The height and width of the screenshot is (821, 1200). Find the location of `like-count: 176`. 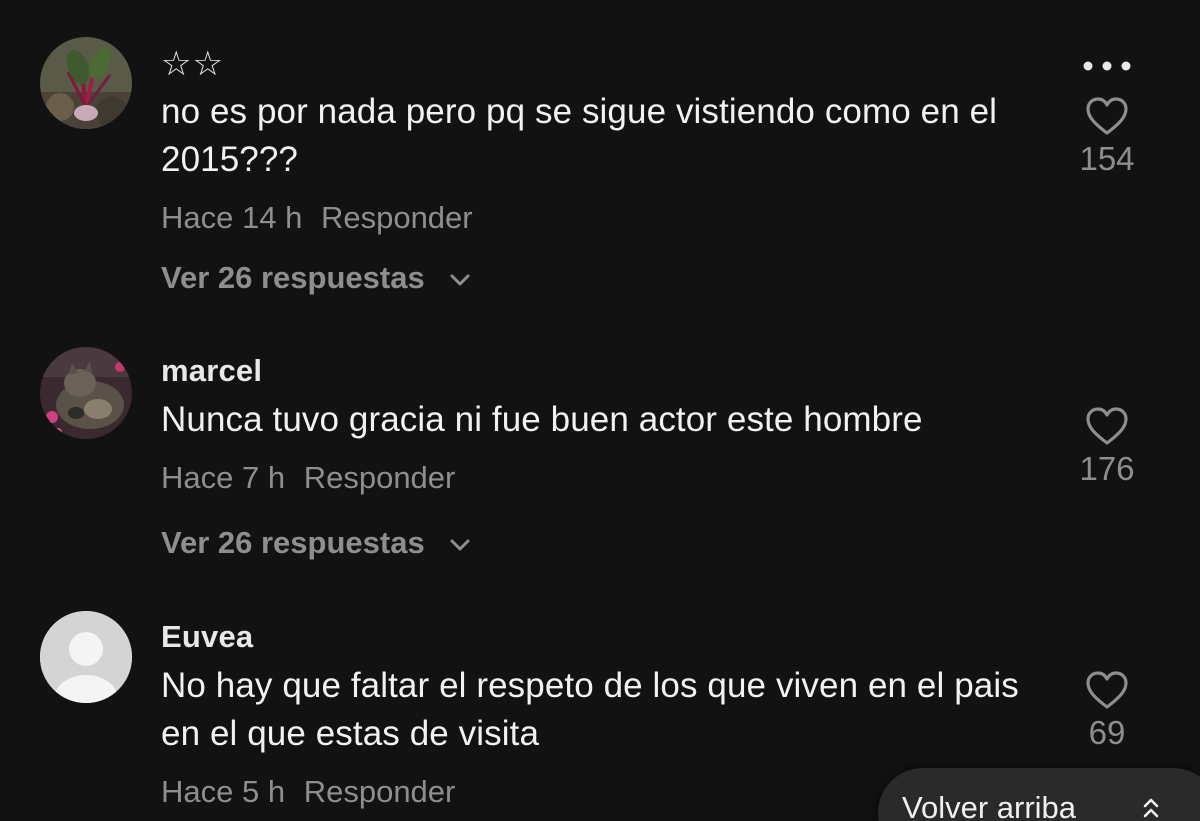

like-count: 176 is located at coordinates (1107, 468).